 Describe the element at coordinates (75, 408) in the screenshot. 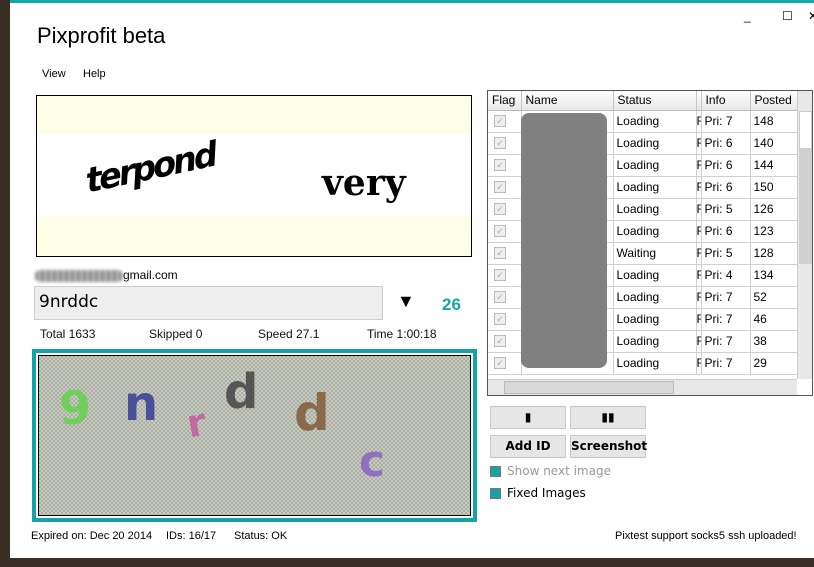

I see `preview-char: 9` at that location.